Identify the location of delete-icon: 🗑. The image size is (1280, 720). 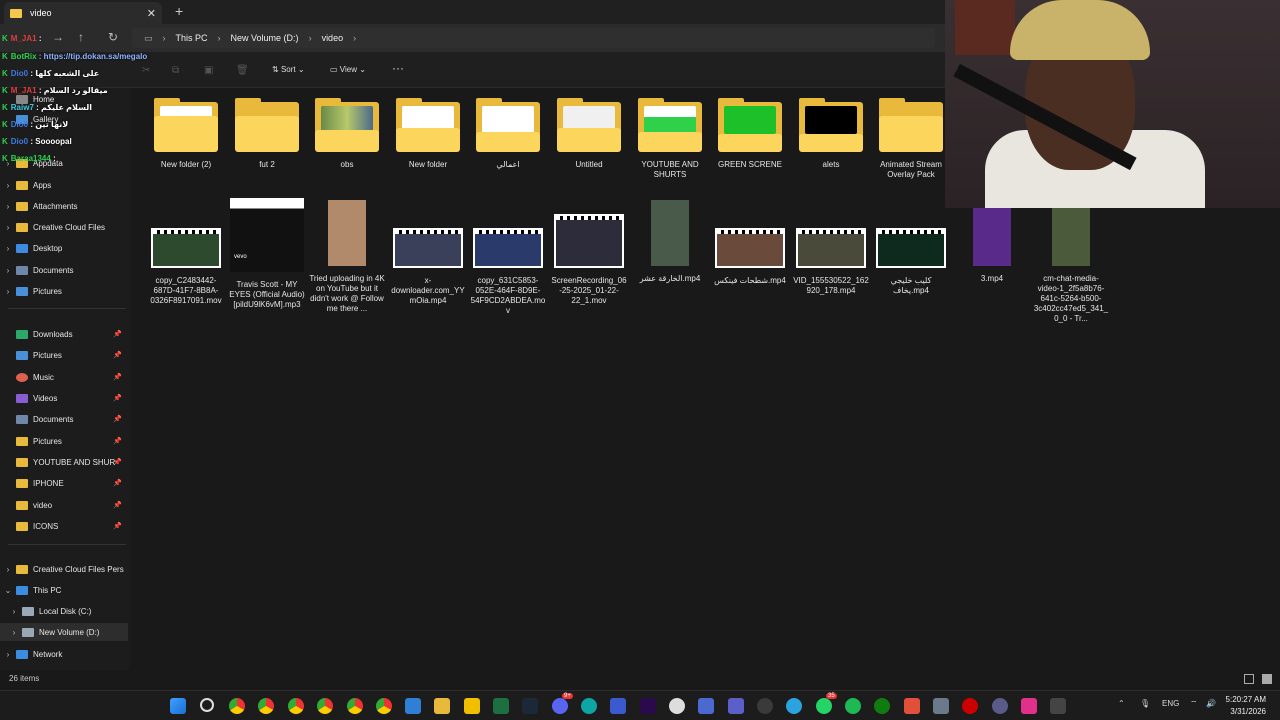
(242, 70).